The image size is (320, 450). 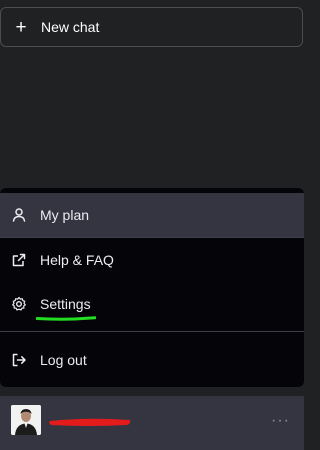 I want to click on user-icon, so click(x=19, y=215).